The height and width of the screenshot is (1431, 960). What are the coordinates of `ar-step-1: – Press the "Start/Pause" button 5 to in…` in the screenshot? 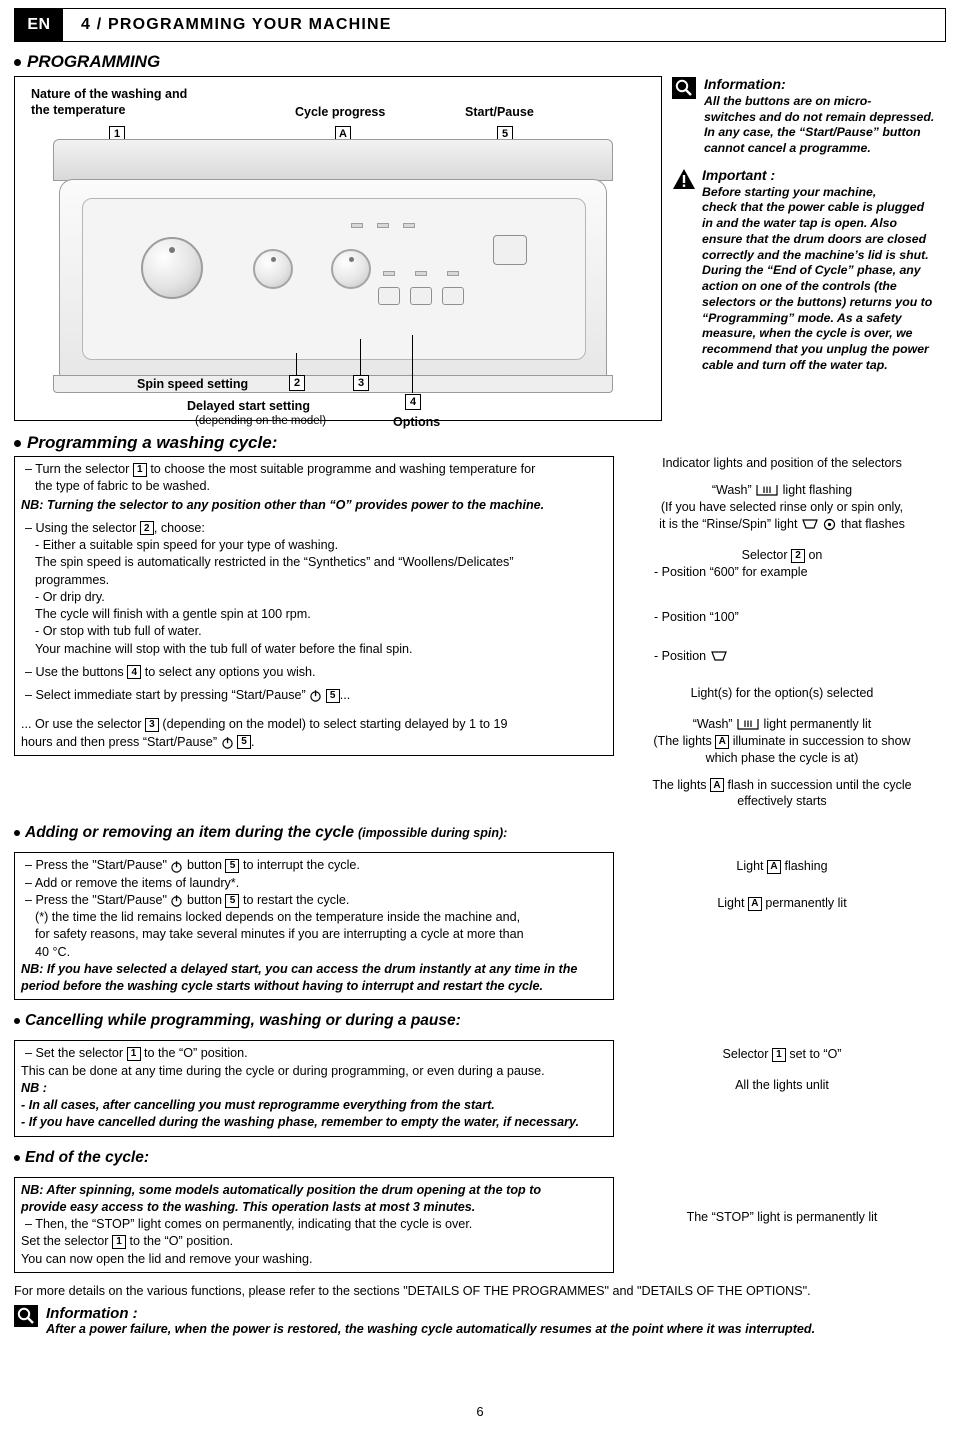 It's located at (316, 865).